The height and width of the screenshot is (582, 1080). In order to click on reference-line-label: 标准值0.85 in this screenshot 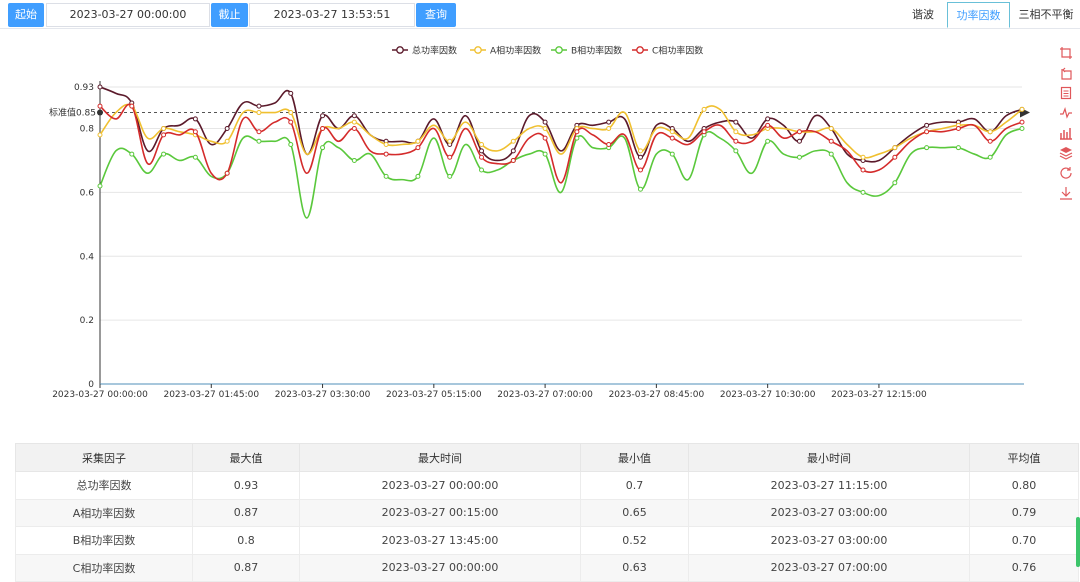, I will do `click(72, 113)`.